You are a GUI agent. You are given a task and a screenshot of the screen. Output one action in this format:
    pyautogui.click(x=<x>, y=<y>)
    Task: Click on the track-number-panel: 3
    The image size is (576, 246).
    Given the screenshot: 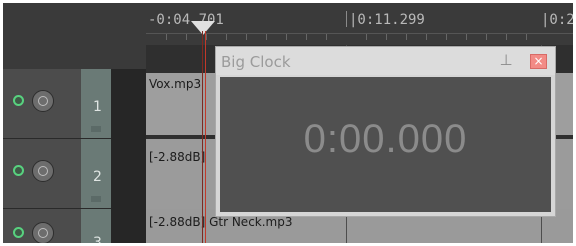 What is the action you would take?
    pyautogui.click(x=96, y=226)
    